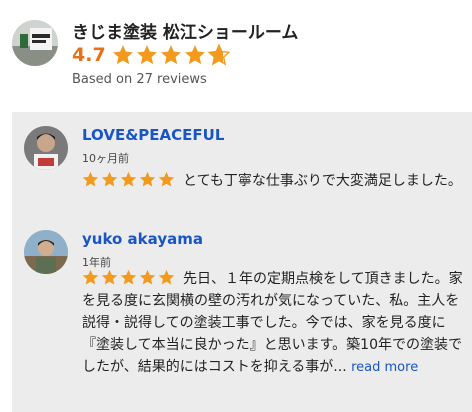  I want to click on review-text: とても丁寧な仕事ぶりで大変満足しました。, so click(322, 181).